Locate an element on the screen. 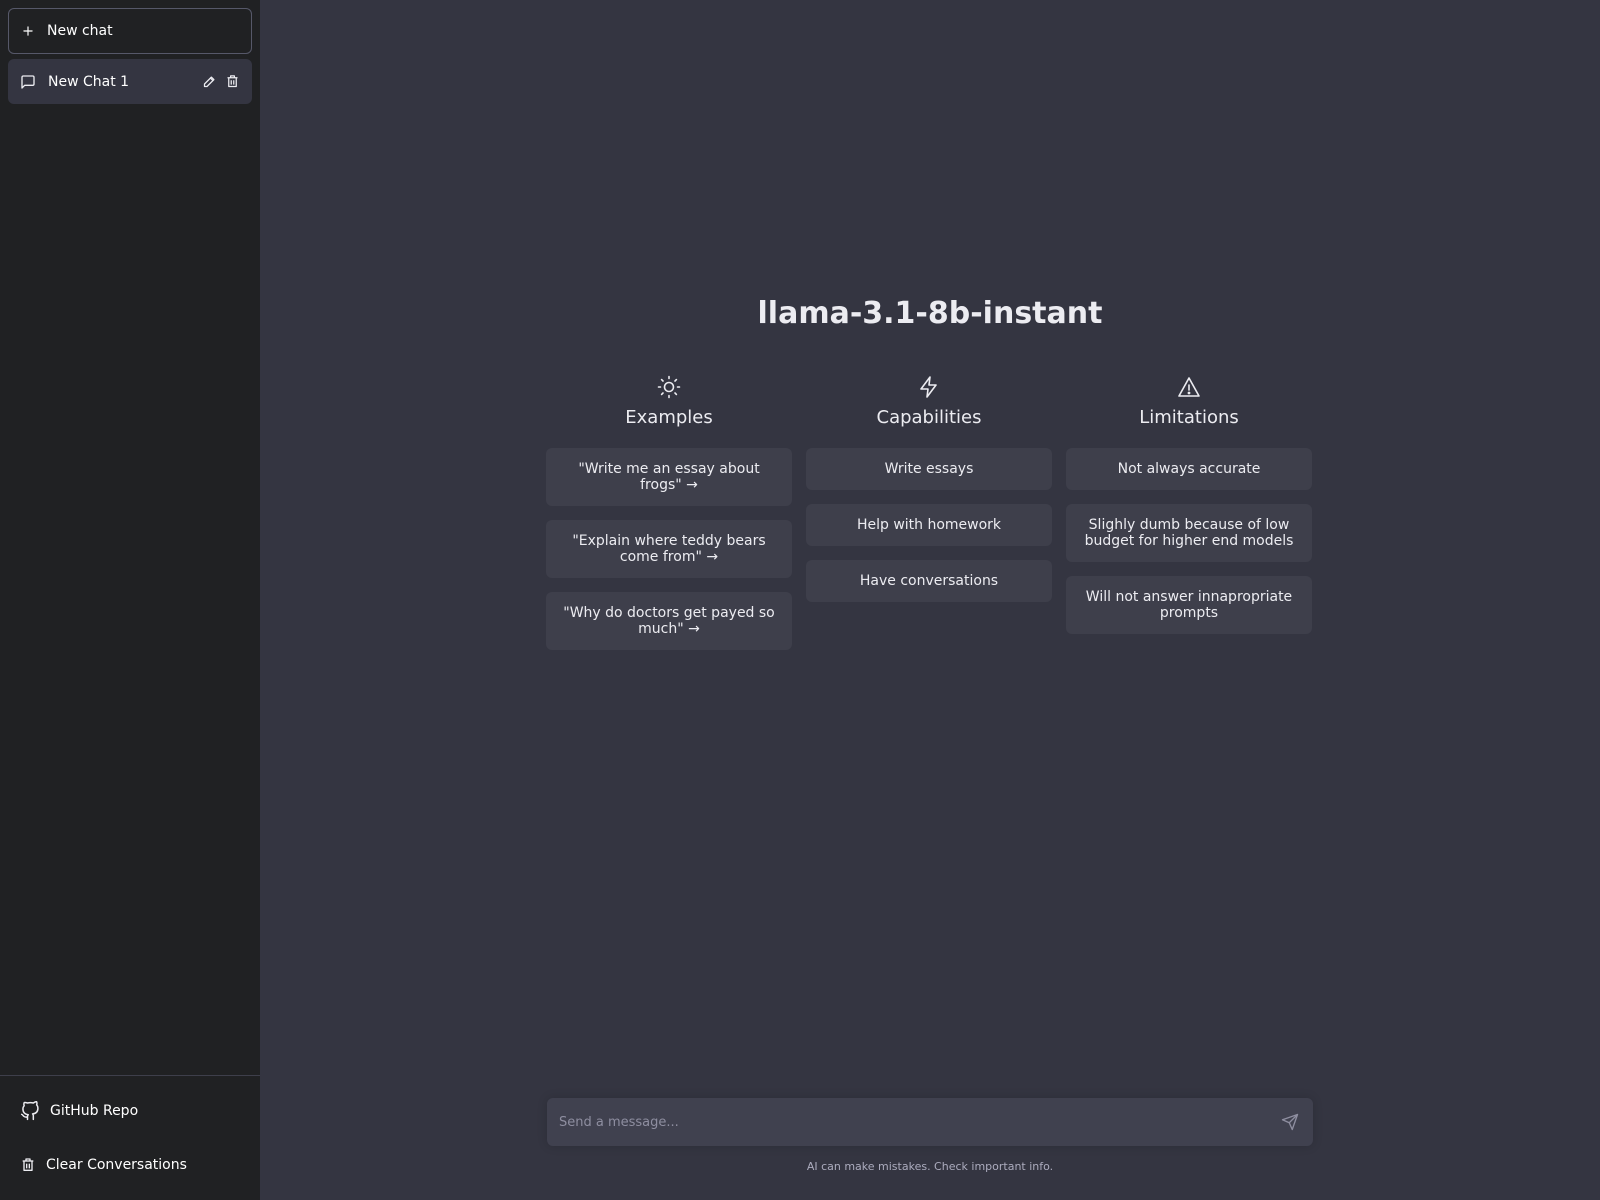 Image resolution: width=1600 pixels, height=1200 pixels. lightning-icon is located at coordinates (929, 387).